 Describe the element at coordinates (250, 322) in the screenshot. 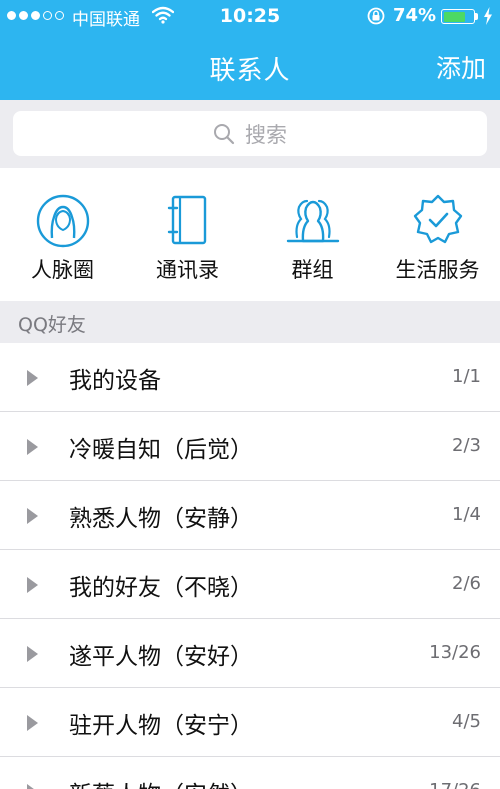

I see `section-header: QQ好友` at that location.